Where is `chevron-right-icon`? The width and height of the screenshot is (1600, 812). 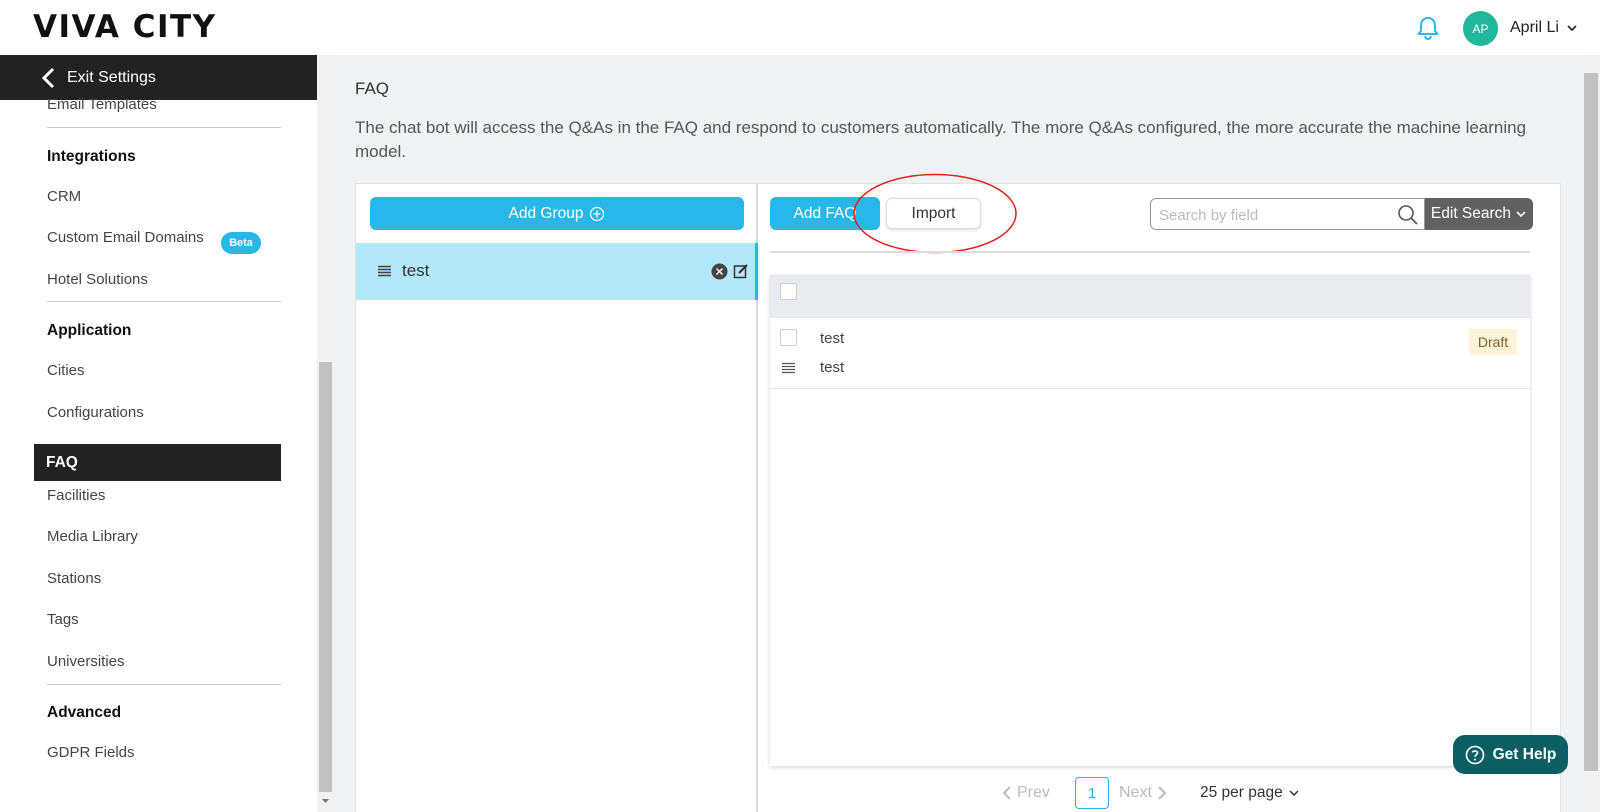
chevron-right-icon is located at coordinates (1162, 793).